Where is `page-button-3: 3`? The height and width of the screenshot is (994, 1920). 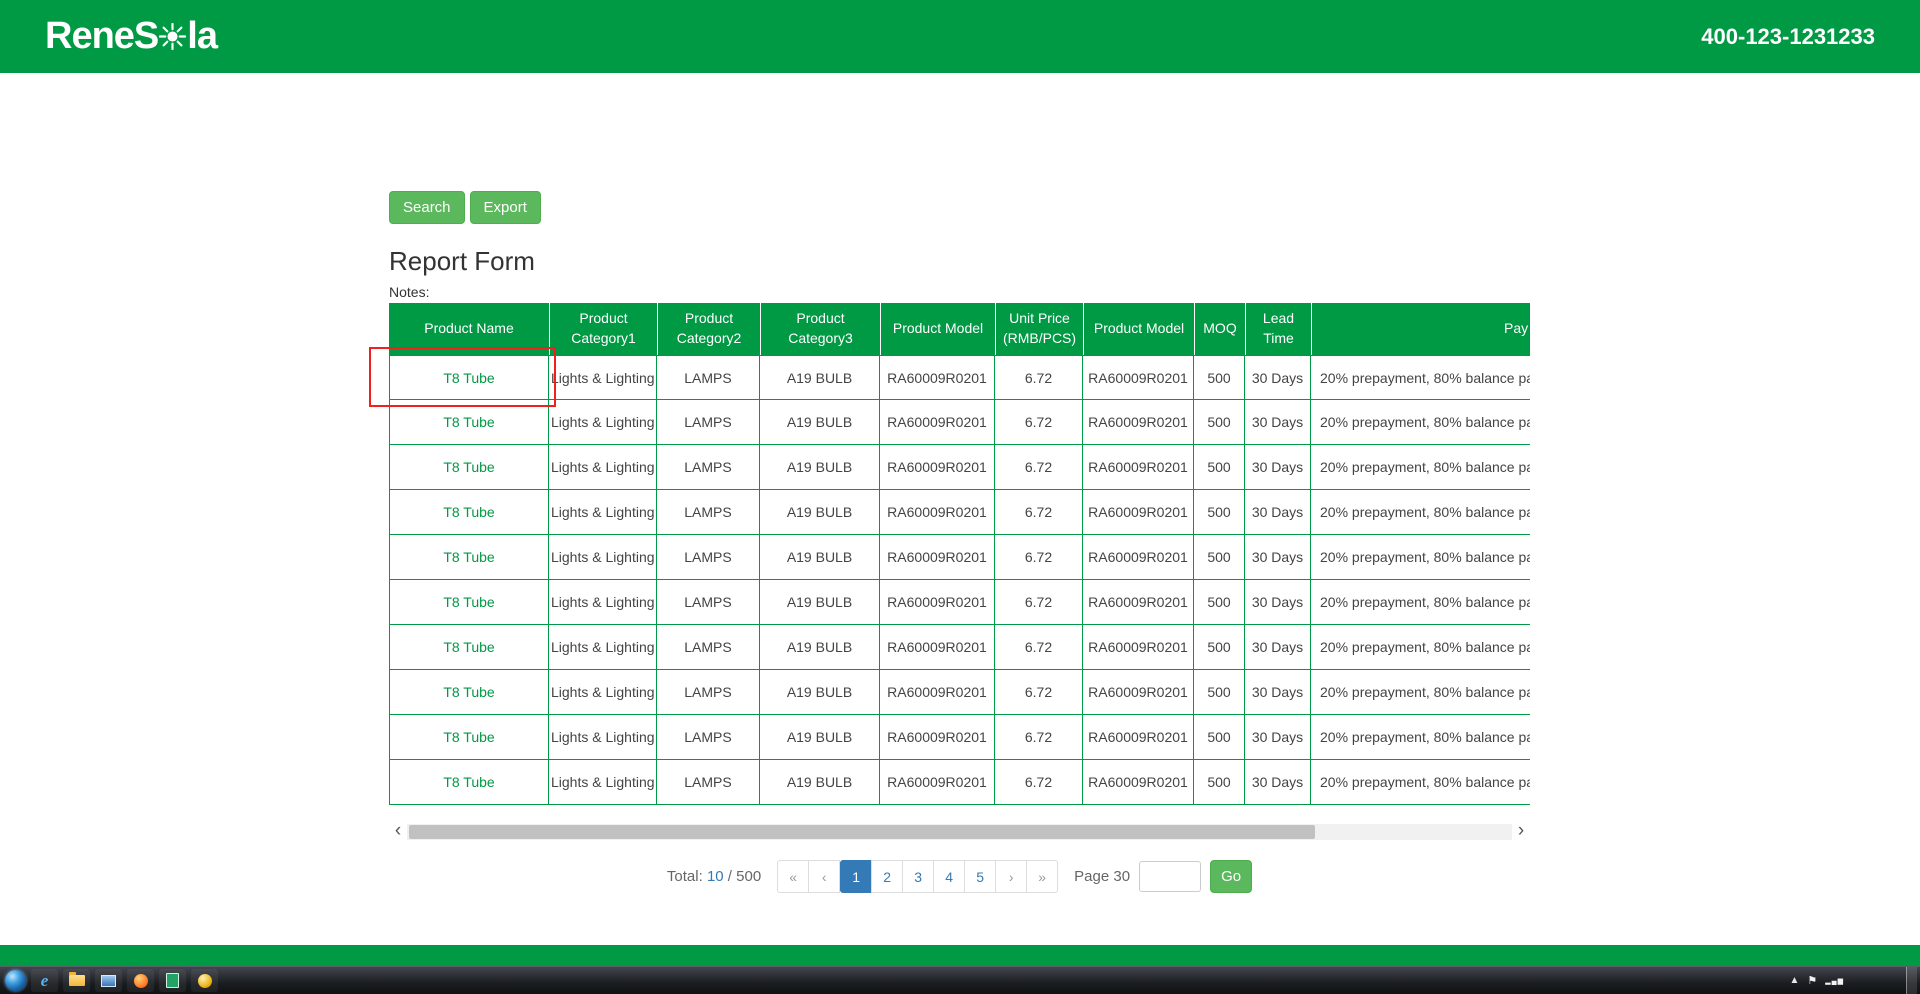 page-button-3: 3 is located at coordinates (918, 876).